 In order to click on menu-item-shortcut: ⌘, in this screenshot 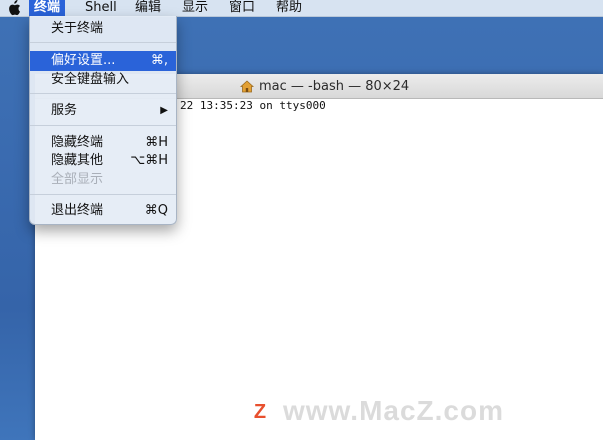, I will do `click(159, 60)`.